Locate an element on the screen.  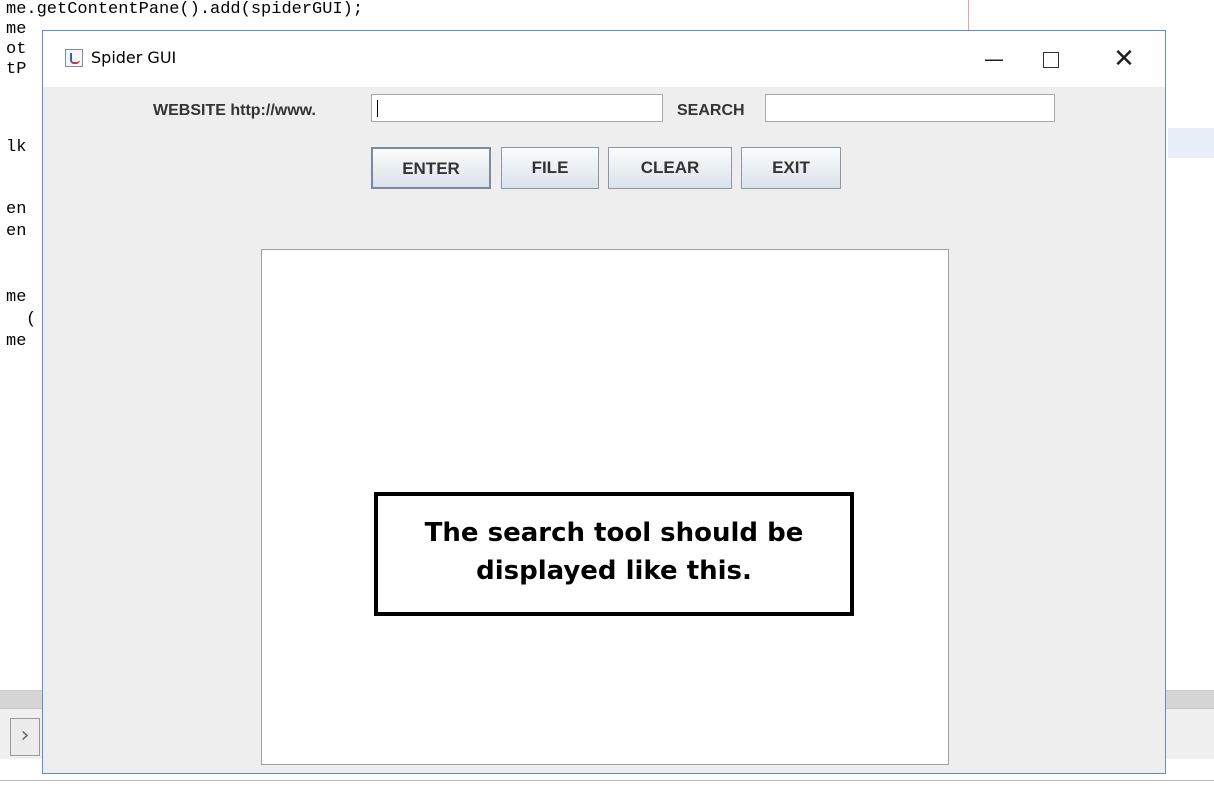
close-button: ✕ is located at coordinates (1124, 59).